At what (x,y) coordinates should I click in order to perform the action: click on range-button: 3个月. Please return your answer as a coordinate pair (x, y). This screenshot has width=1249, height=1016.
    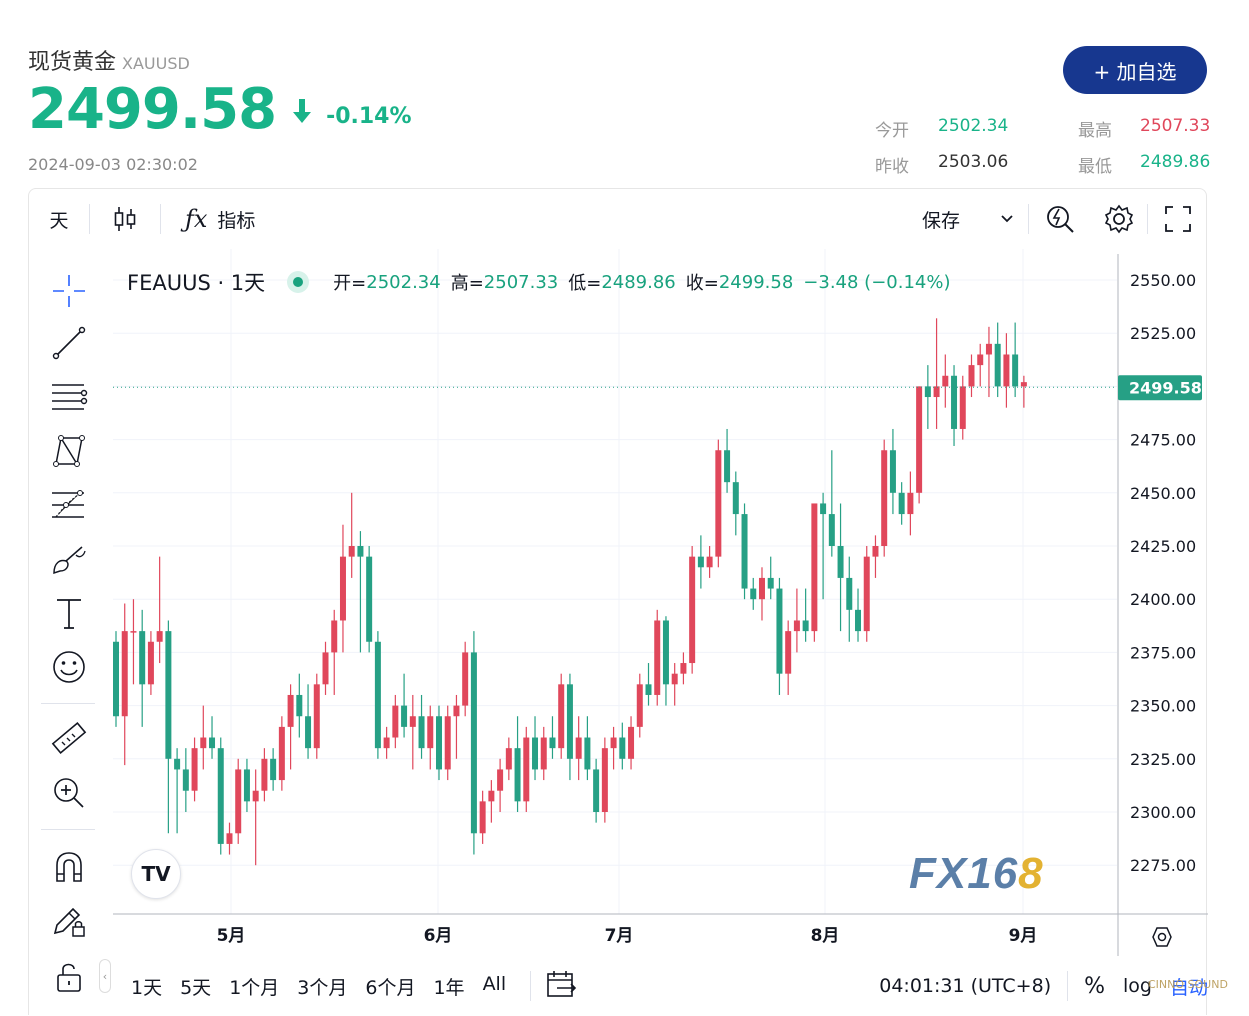
    Looking at the image, I should click on (322, 986).